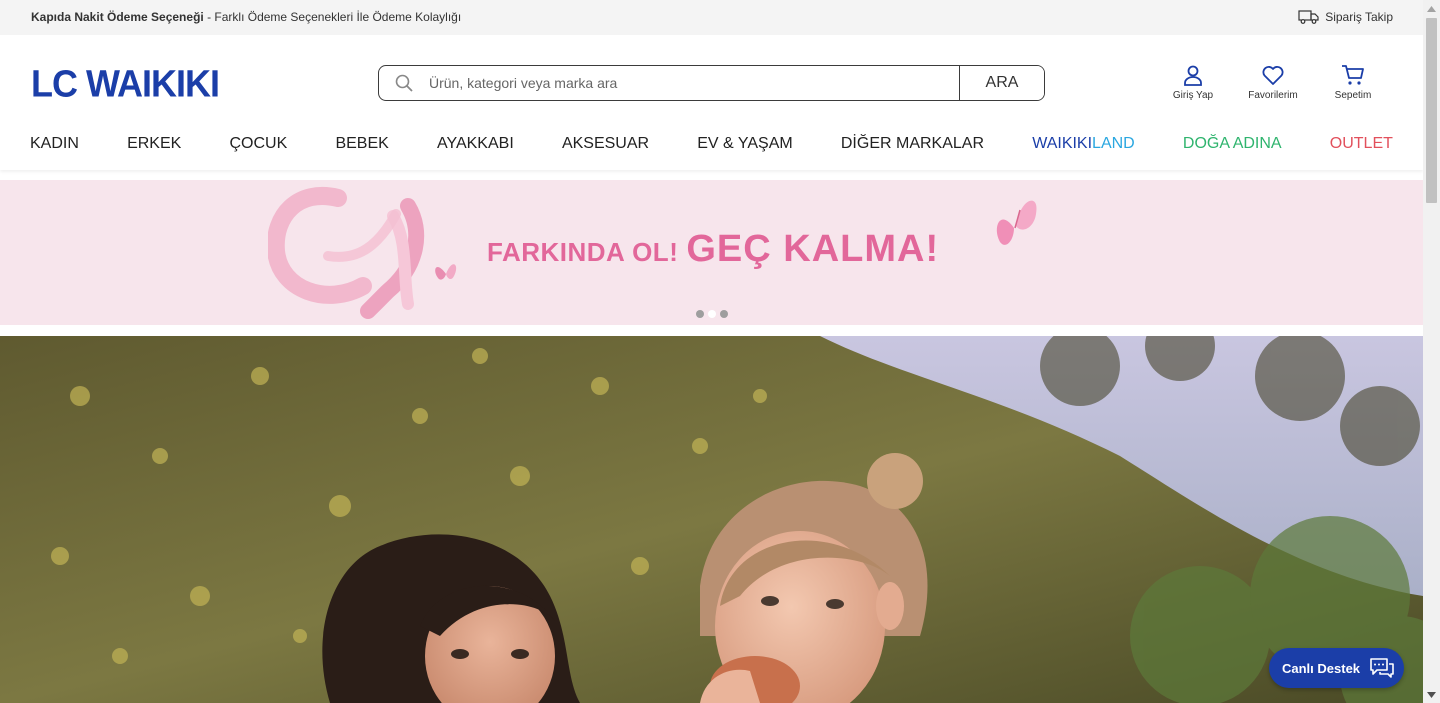 This screenshot has width=1440, height=703. What do you see at coordinates (1353, 95) in the screenshot?
I see `cart-label: Sepetim` at bounding box center [1353, 95].